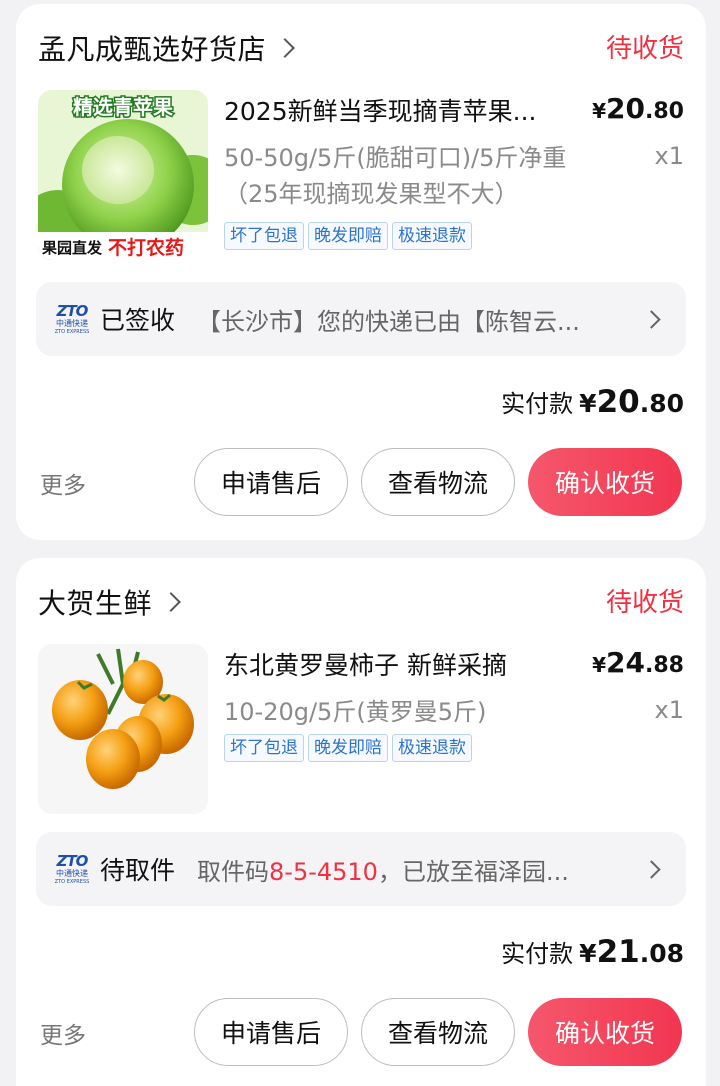 This screenshot has height=1086, width=720. Describe the element at coordinates (355, 712) in the screenshot. I see `product-spec-line: 10-20g/5斤(黄罗曼5斤)` at that location.